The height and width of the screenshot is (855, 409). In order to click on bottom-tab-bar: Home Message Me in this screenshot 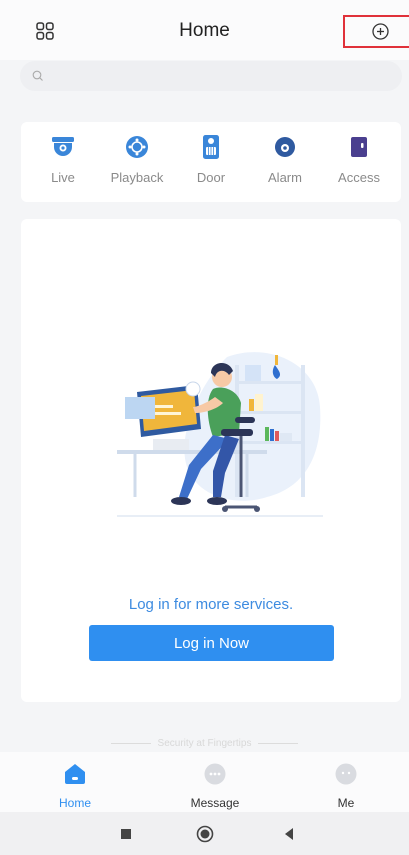, I will do `click(204, 782)`.